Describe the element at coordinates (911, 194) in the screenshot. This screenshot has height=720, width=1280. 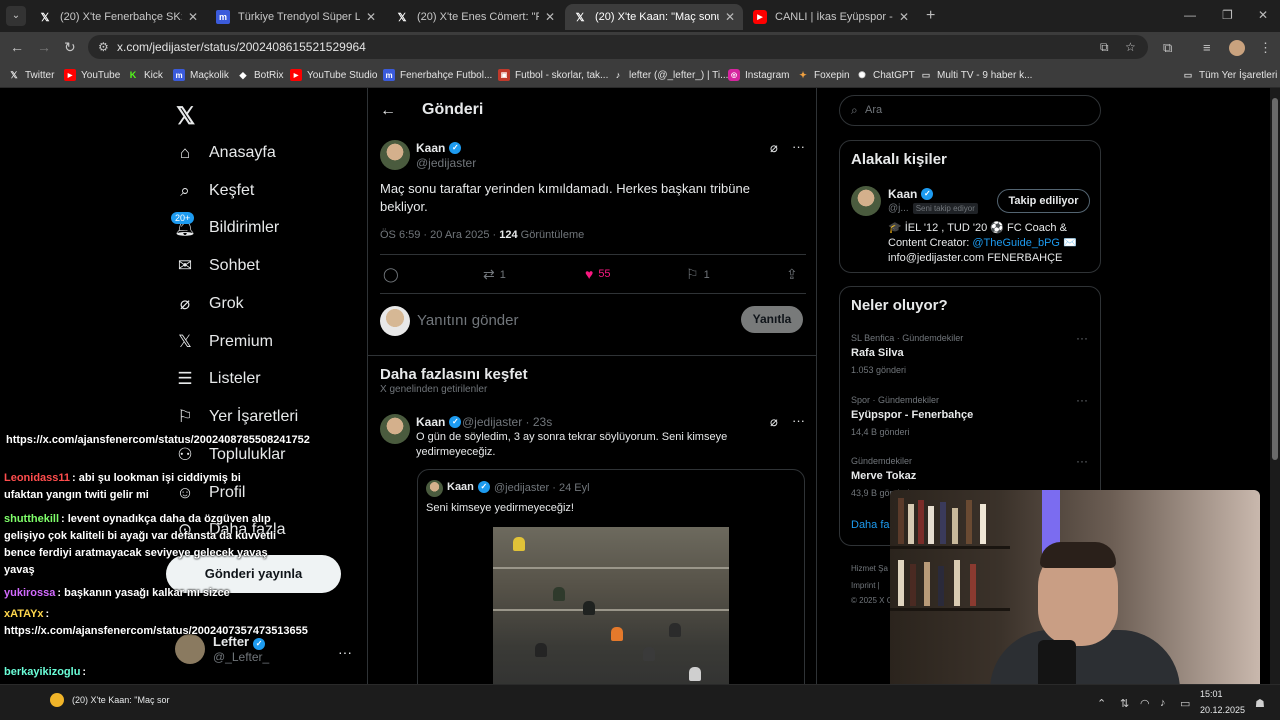
I see `person-name: Kaan ✓` at that location.